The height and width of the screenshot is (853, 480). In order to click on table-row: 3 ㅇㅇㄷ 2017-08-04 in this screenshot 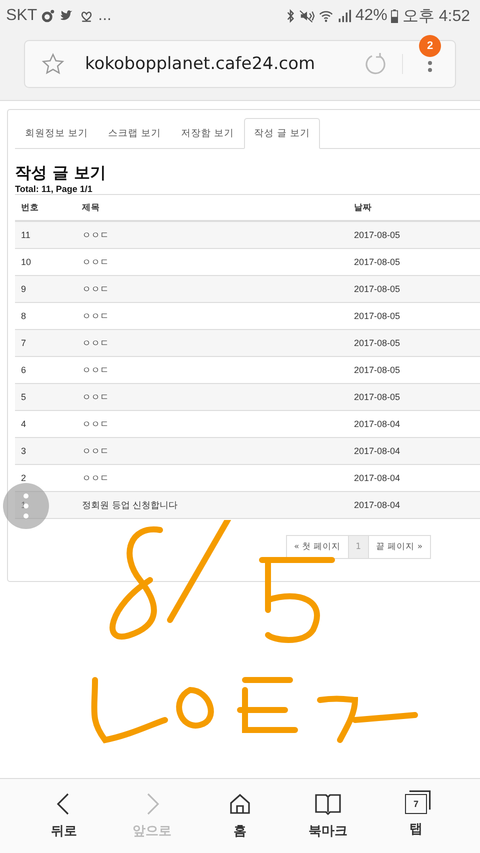, I will do `click(247, 451)`.